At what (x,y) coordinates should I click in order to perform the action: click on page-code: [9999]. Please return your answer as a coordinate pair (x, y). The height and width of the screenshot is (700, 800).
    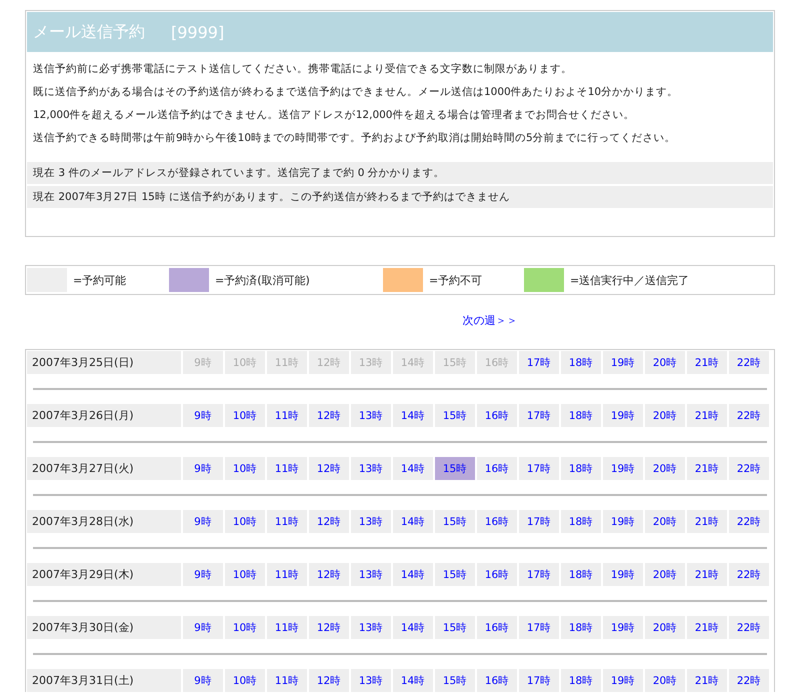
    Looking at the image, I should click on (197, 32).